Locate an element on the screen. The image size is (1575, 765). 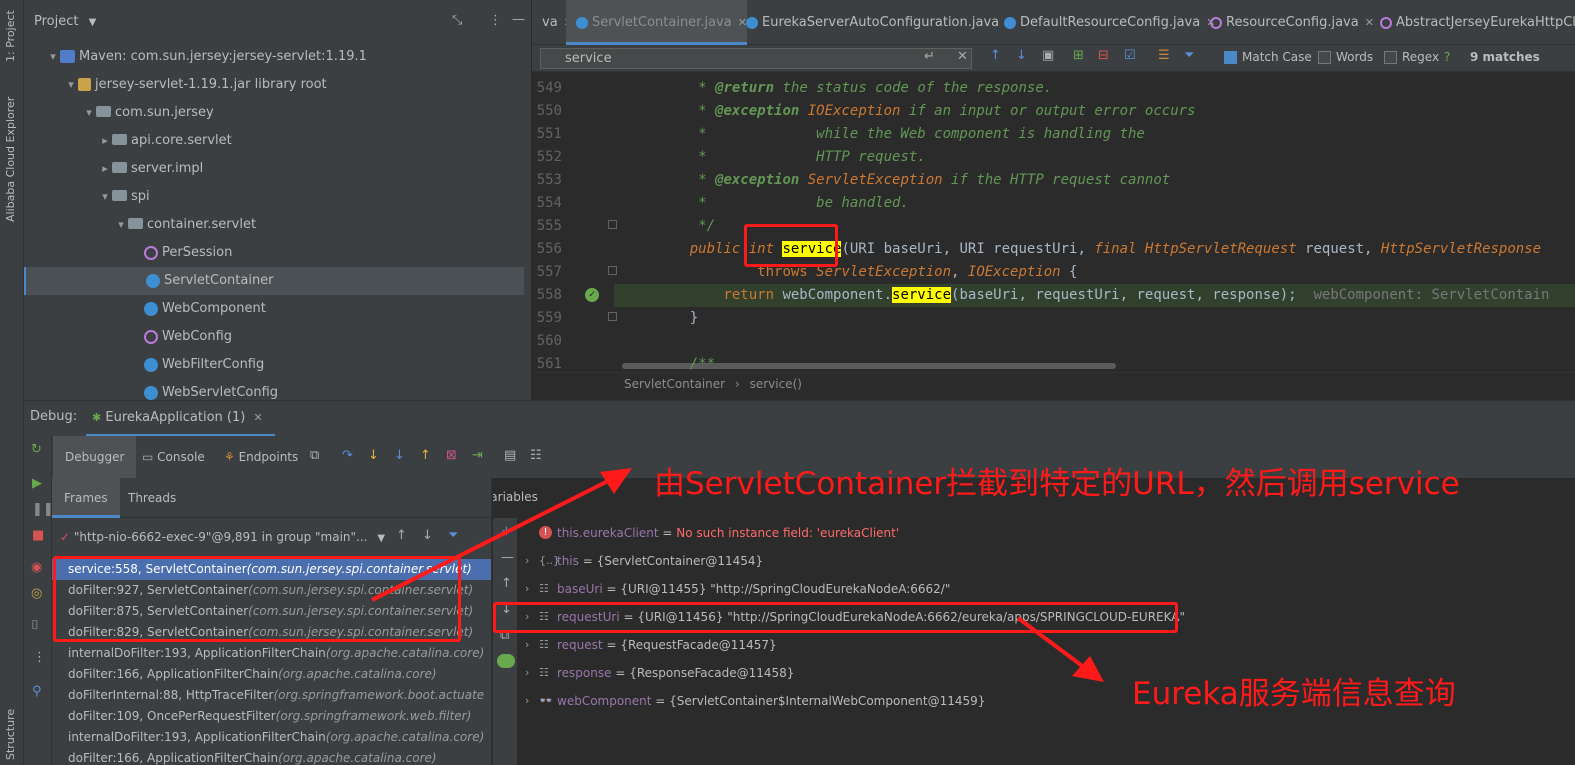
collapse-icon: ⤡ is located at coordinates (457, 20).